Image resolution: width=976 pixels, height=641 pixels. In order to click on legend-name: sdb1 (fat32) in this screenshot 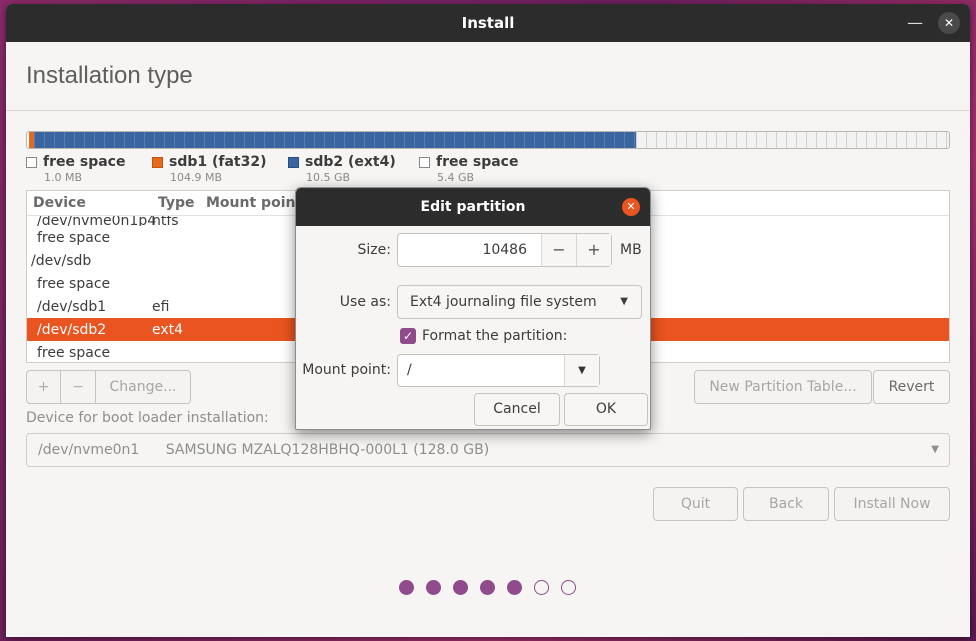, I will do `click(218, 162)`.